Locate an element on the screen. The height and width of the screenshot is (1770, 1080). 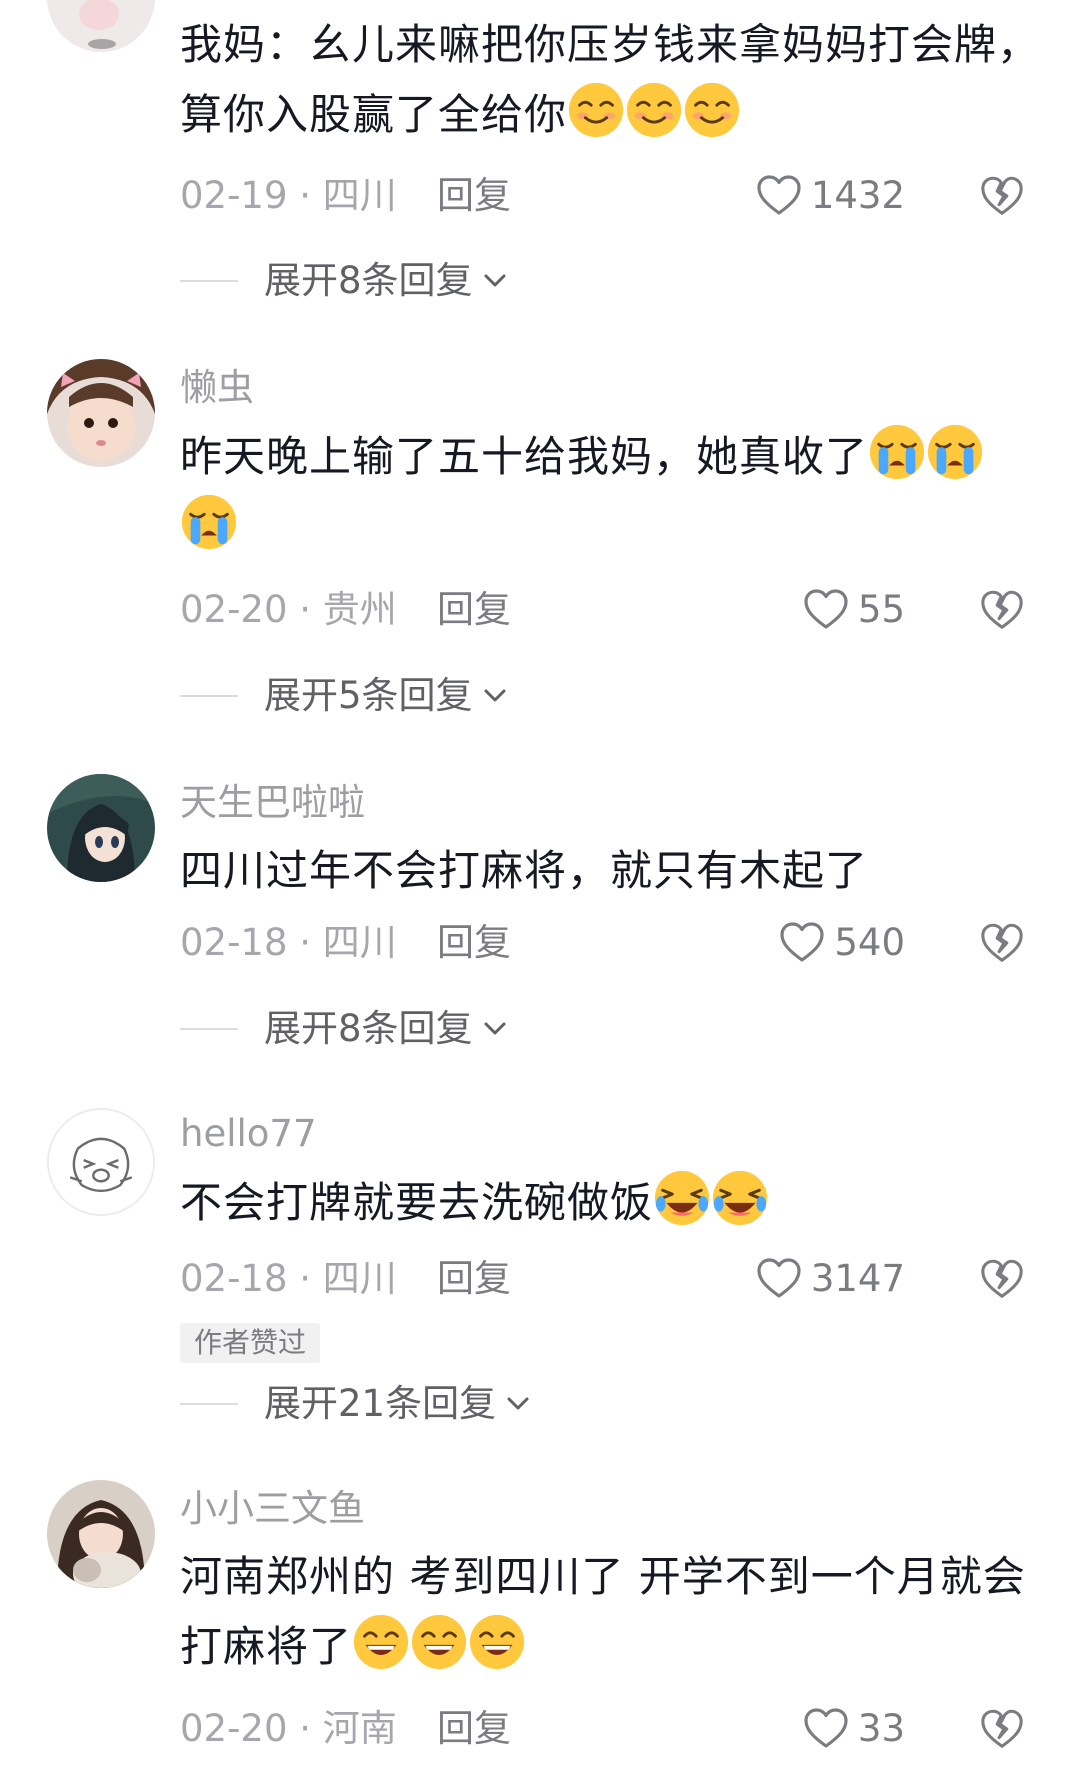
author-liked-badge: 作者赞过 is located at coordinates (250, 1343).